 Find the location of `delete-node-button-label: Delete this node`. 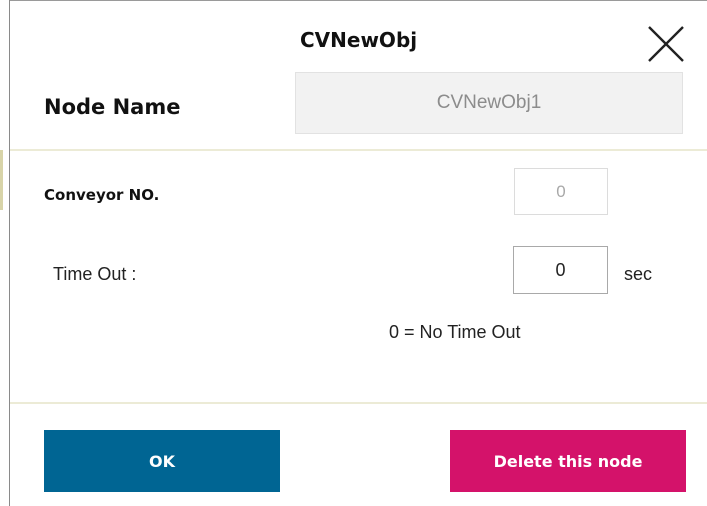

delete-node-button-label: Delete this node is located at coordinates (568, 461).